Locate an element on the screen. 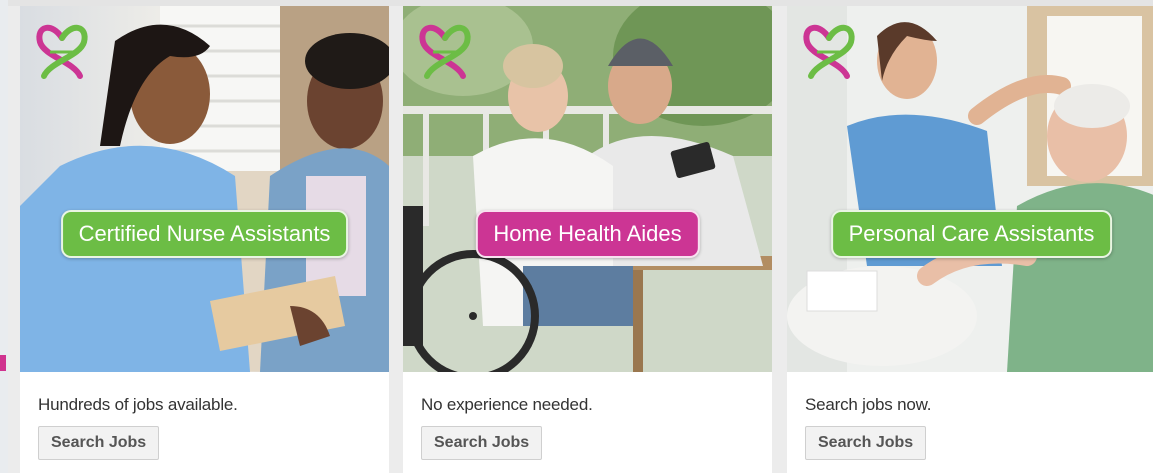 This screenshot has height=473, width=1153. card-description: Search jobs now. is located at coordinates (868, 404).